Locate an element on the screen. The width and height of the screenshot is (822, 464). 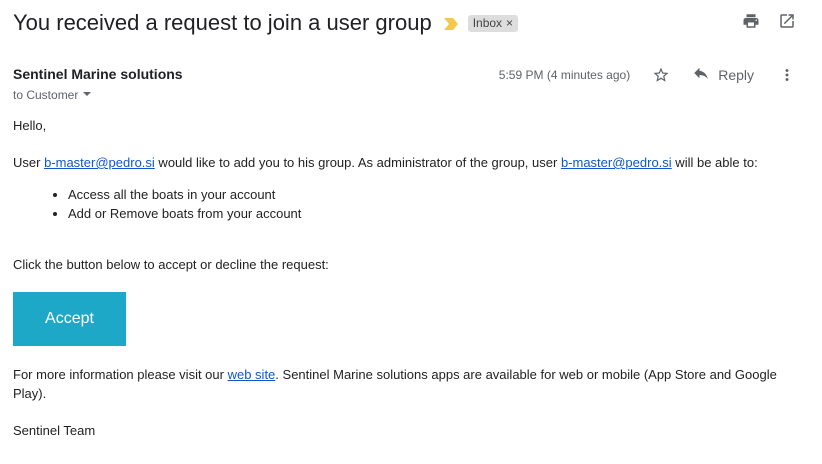
accept-button: Accept is located at coordinates (69, 319).